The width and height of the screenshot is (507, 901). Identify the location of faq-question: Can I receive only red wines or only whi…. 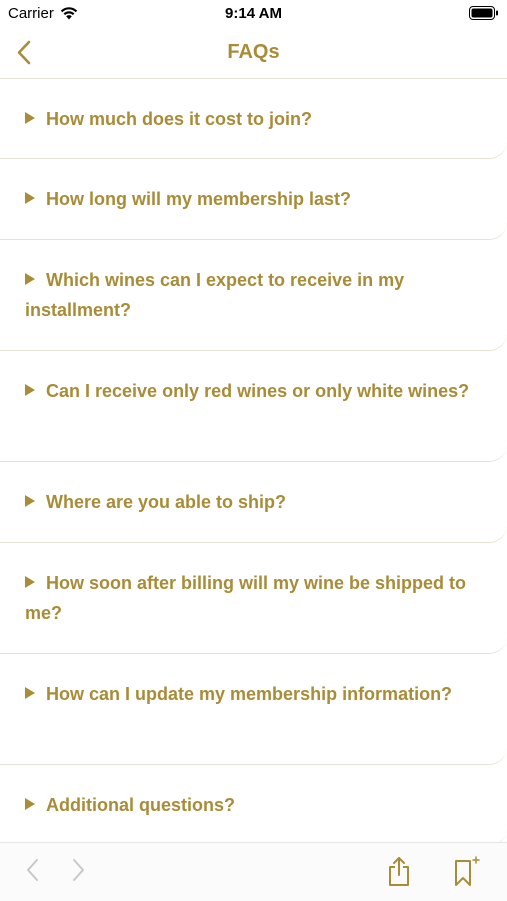
(257, 391).